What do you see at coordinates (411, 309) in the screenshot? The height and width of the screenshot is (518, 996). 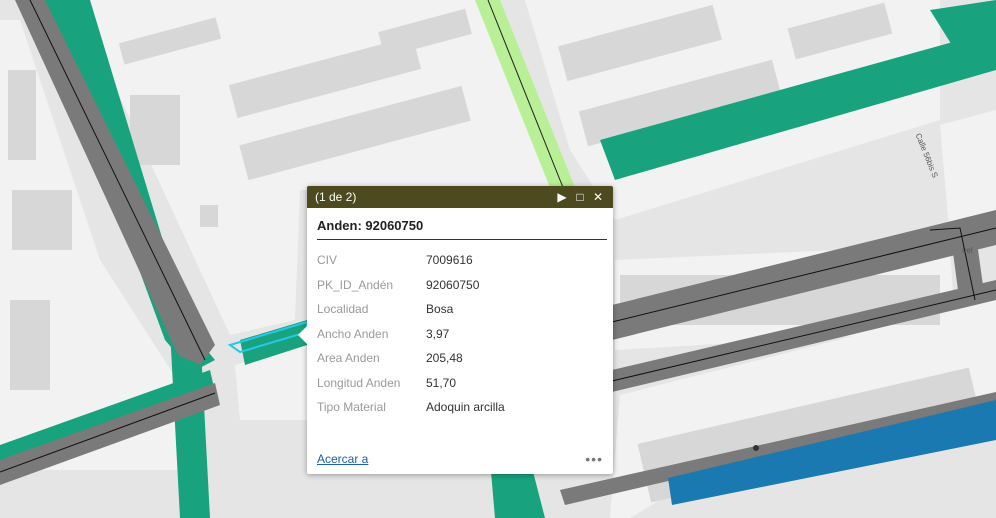 I see `attribute-row: Localidad Bosa` at bounding box center [411, 309].